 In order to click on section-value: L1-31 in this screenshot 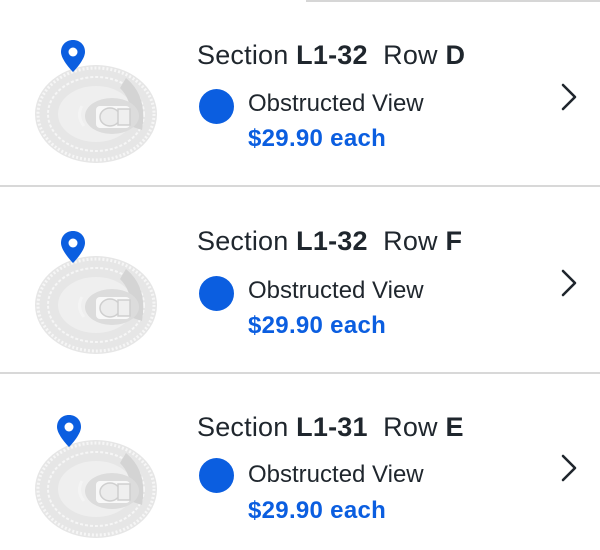, I will do `click(332, 427)`.